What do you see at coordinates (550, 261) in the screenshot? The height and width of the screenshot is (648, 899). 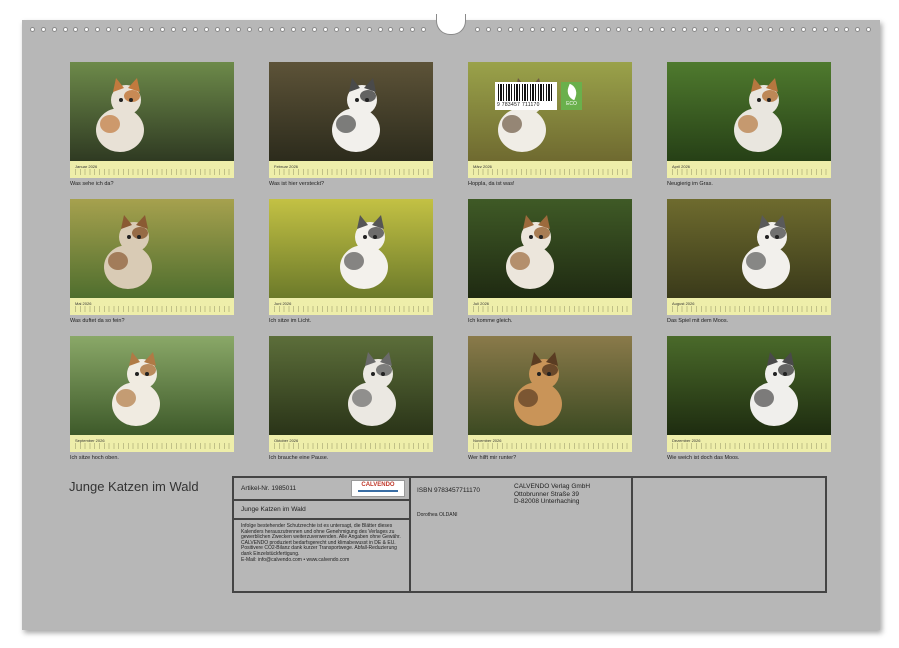 I see `month-card: Juli 2026Ich komme gleich.` at bounding box center [550, 261].